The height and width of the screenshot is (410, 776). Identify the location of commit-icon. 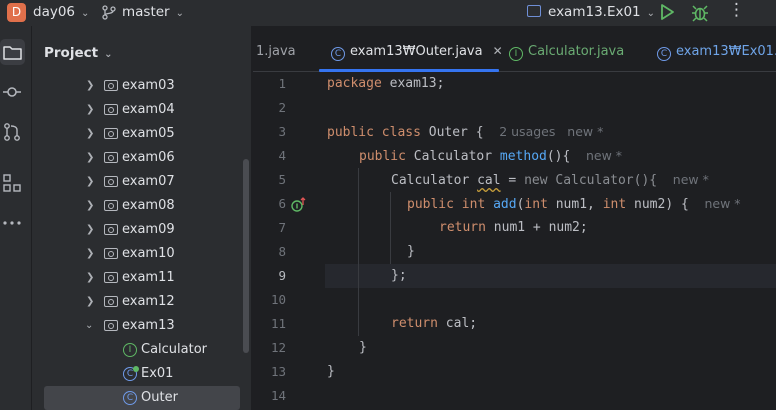
(12, 92).